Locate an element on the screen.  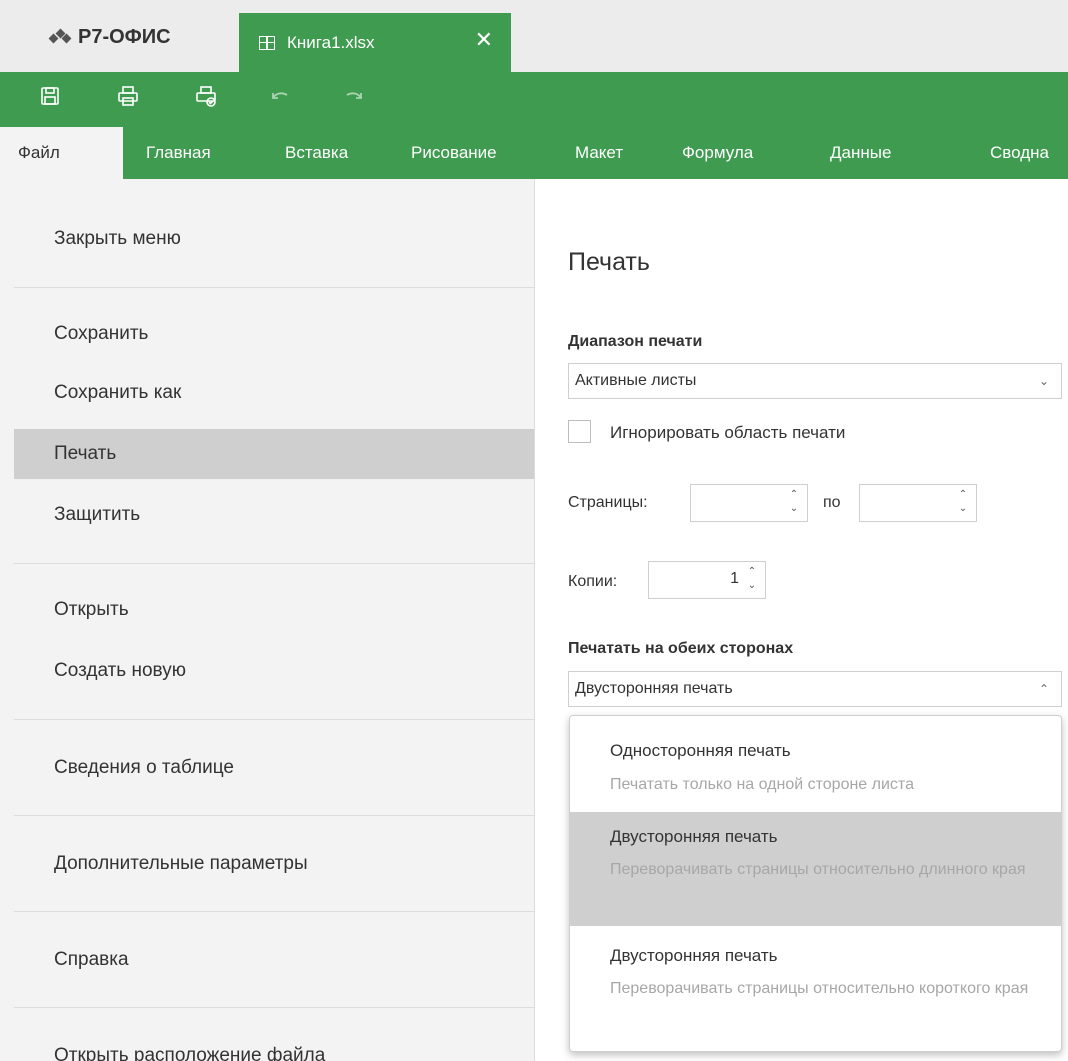
print-icon is located at coordinates (128, 96).